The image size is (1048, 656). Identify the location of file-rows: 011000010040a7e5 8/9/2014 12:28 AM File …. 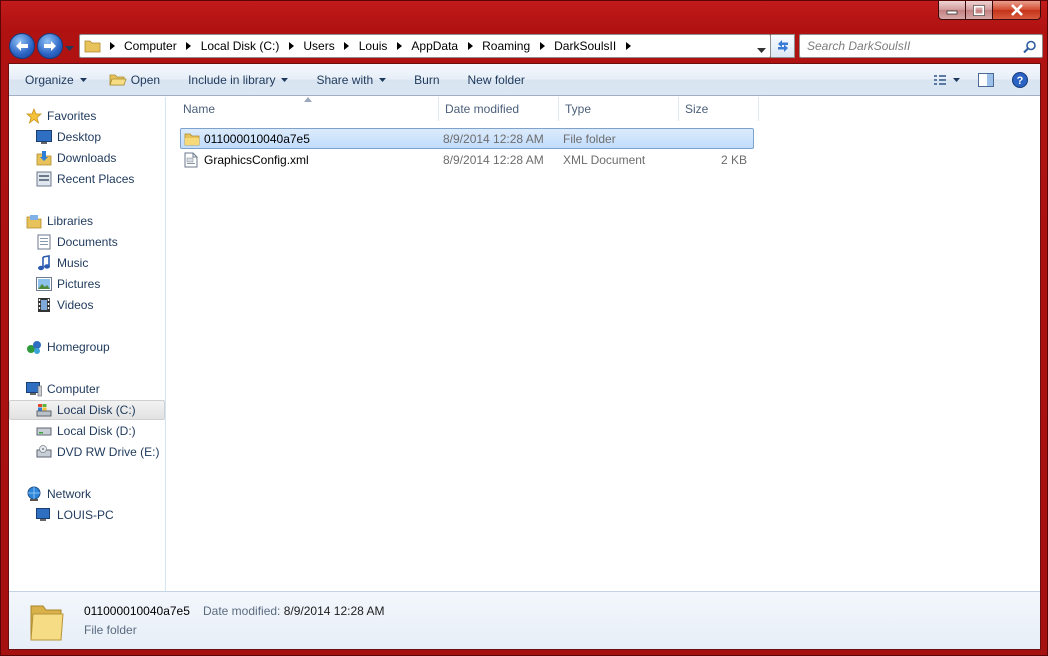
(467, 149).